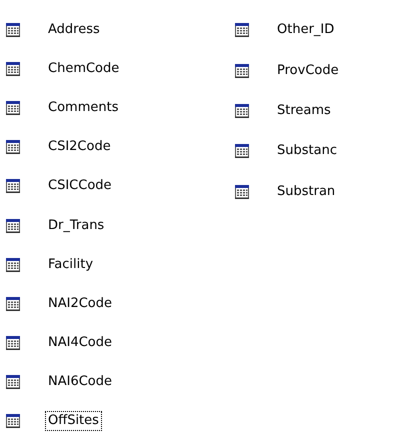  What do you see at coordinates (80, 382) in the screenshot?
I see `table-name: NAI6Code` at bounding box center [80, 382].